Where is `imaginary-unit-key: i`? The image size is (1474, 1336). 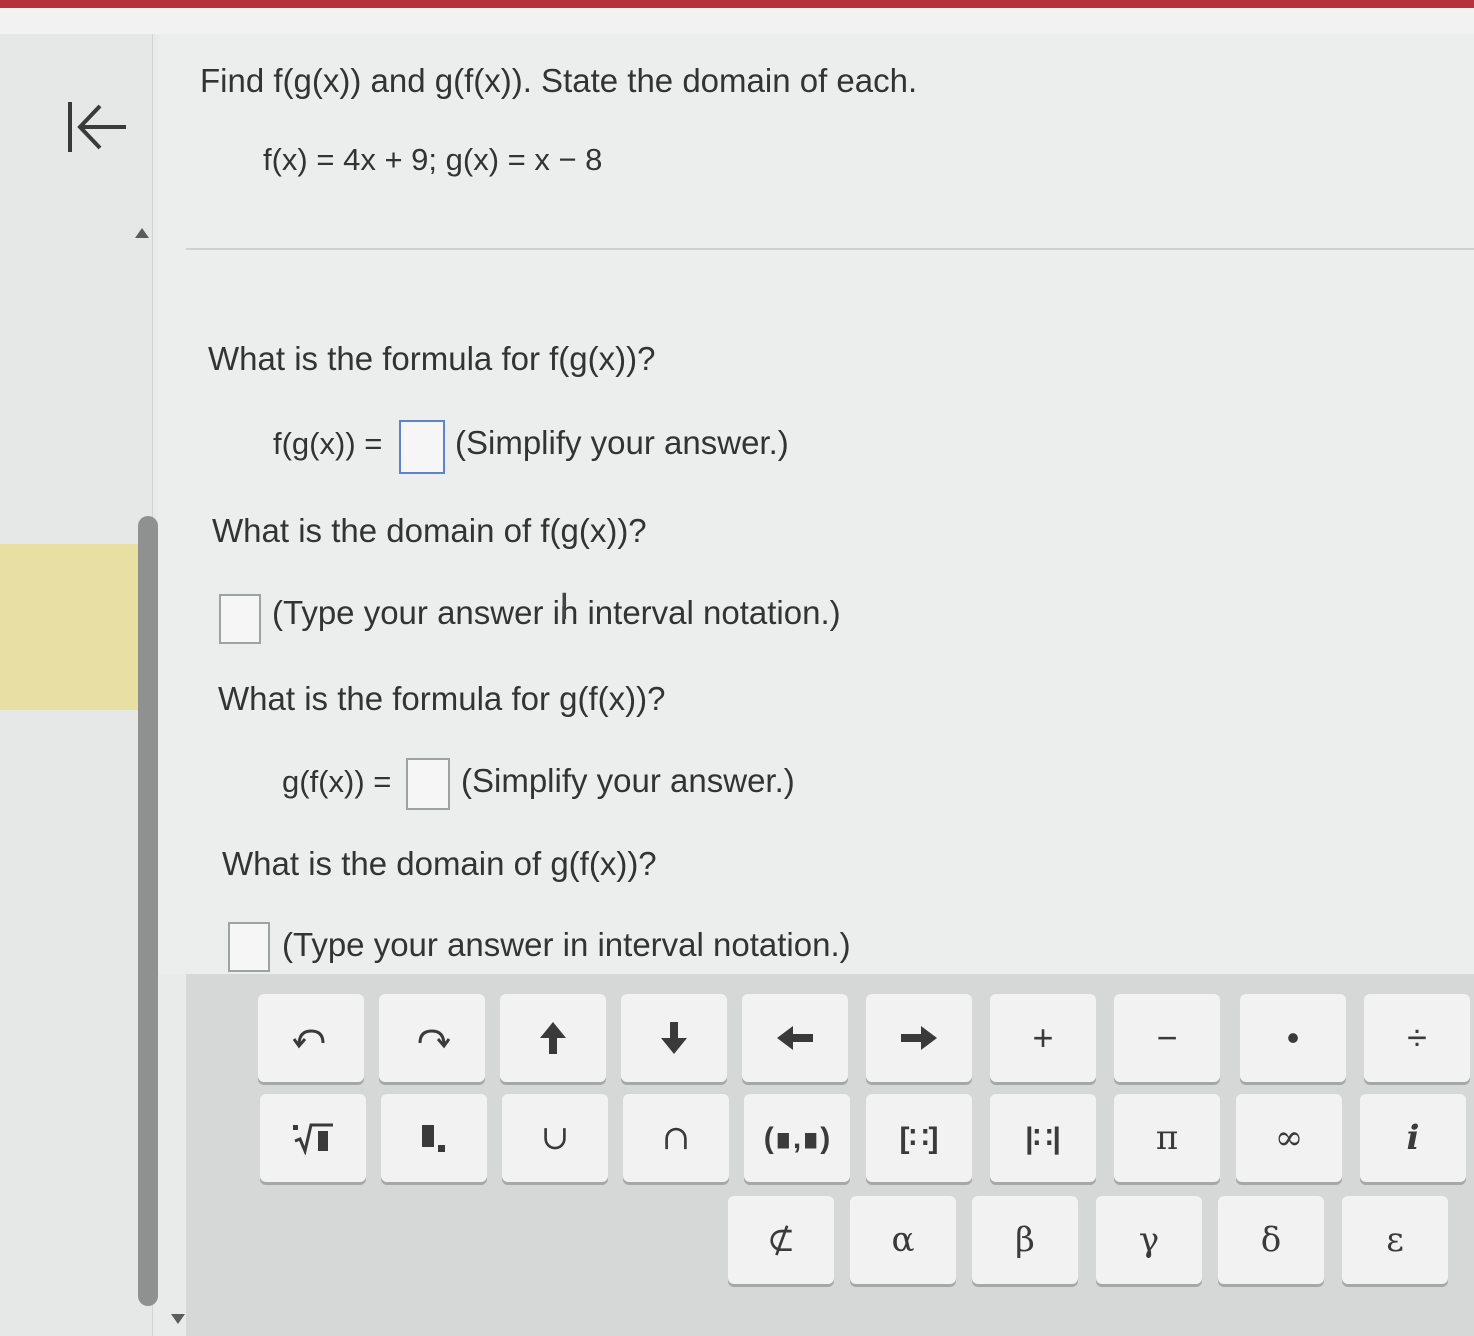
imaginary-unit-key: i is located at coordinates (1413, 1138).